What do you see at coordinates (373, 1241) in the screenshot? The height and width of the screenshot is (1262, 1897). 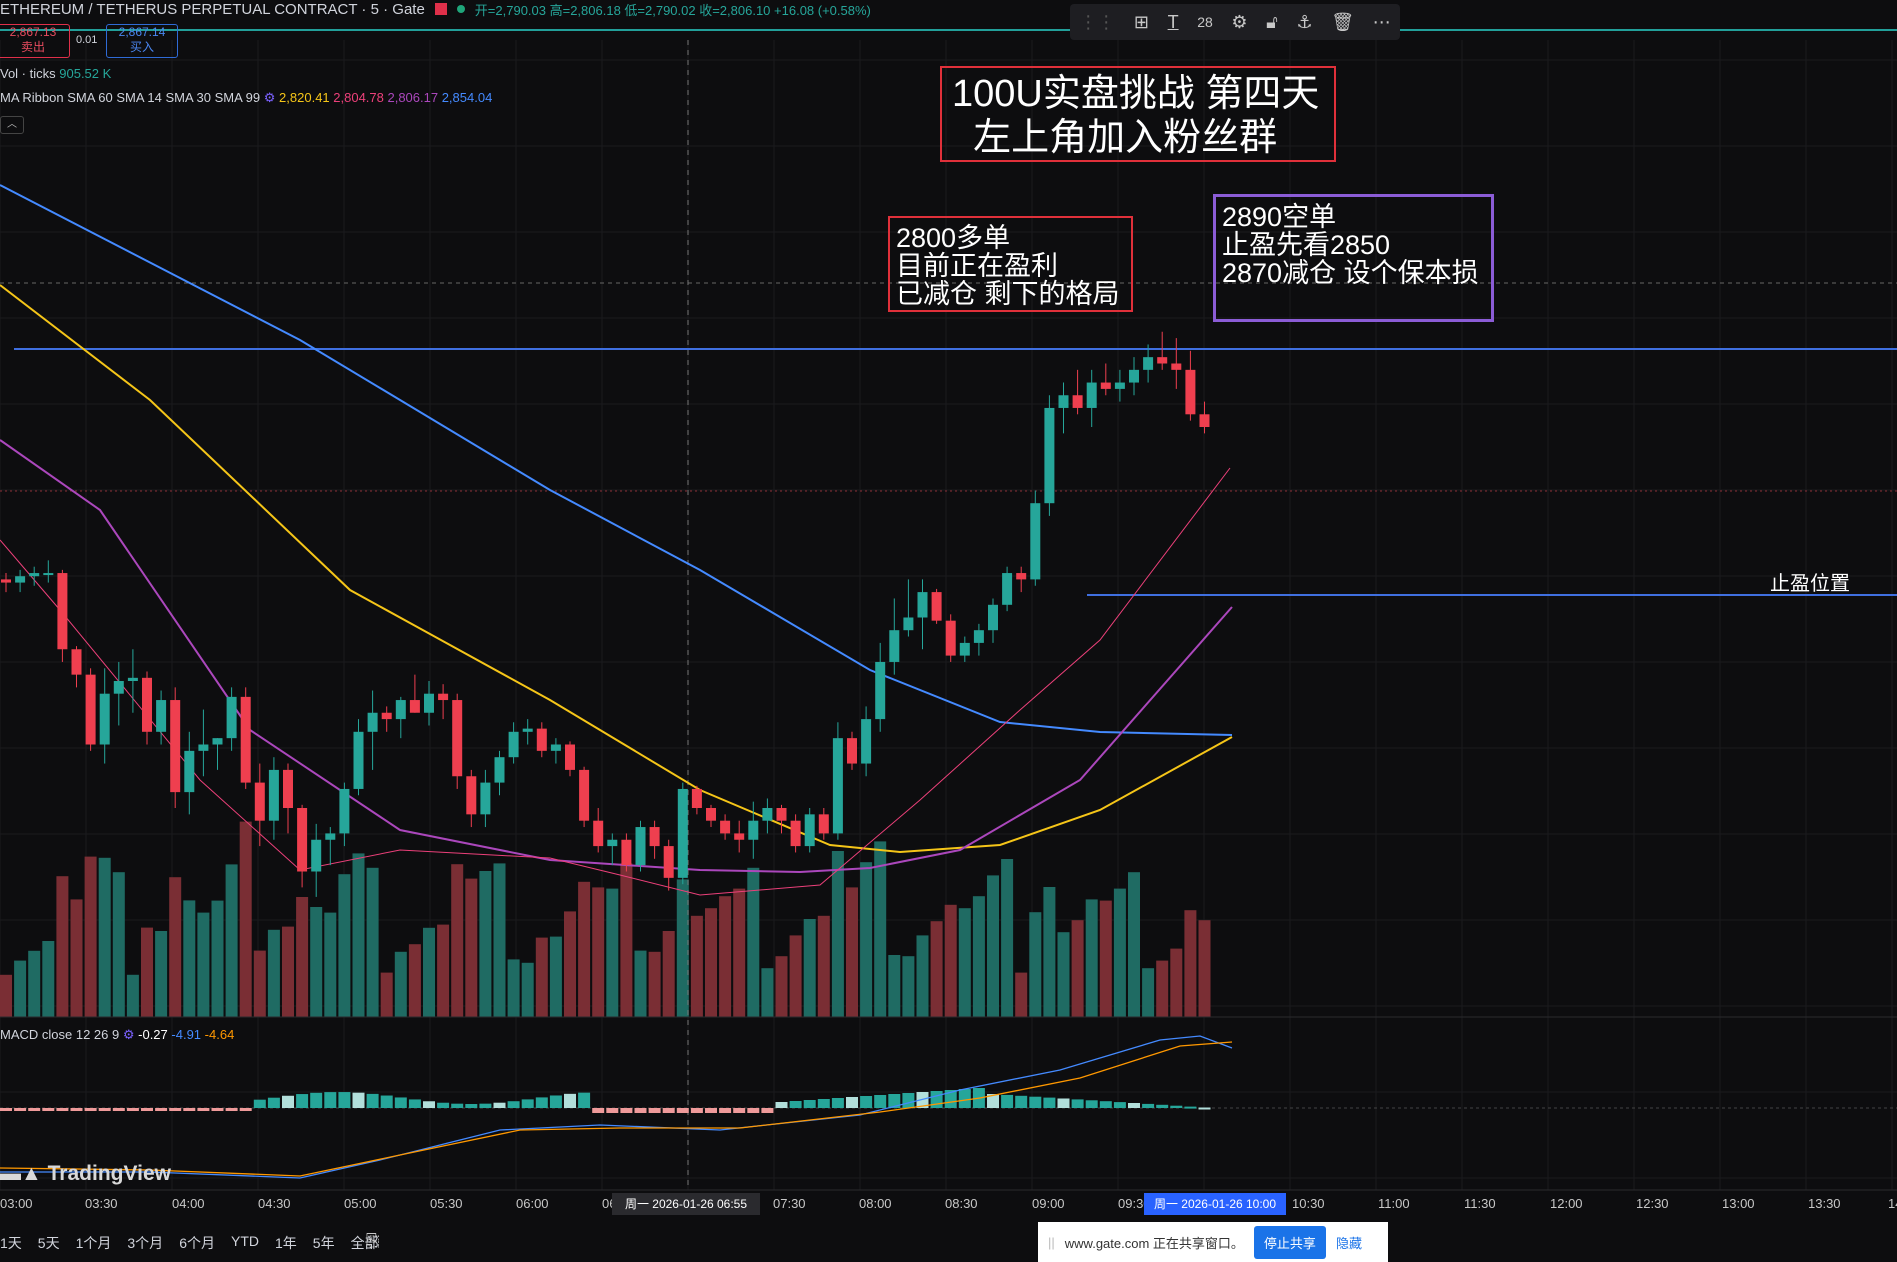 I see `compare-icon: ⎘` at bounding box center [373, 1241].